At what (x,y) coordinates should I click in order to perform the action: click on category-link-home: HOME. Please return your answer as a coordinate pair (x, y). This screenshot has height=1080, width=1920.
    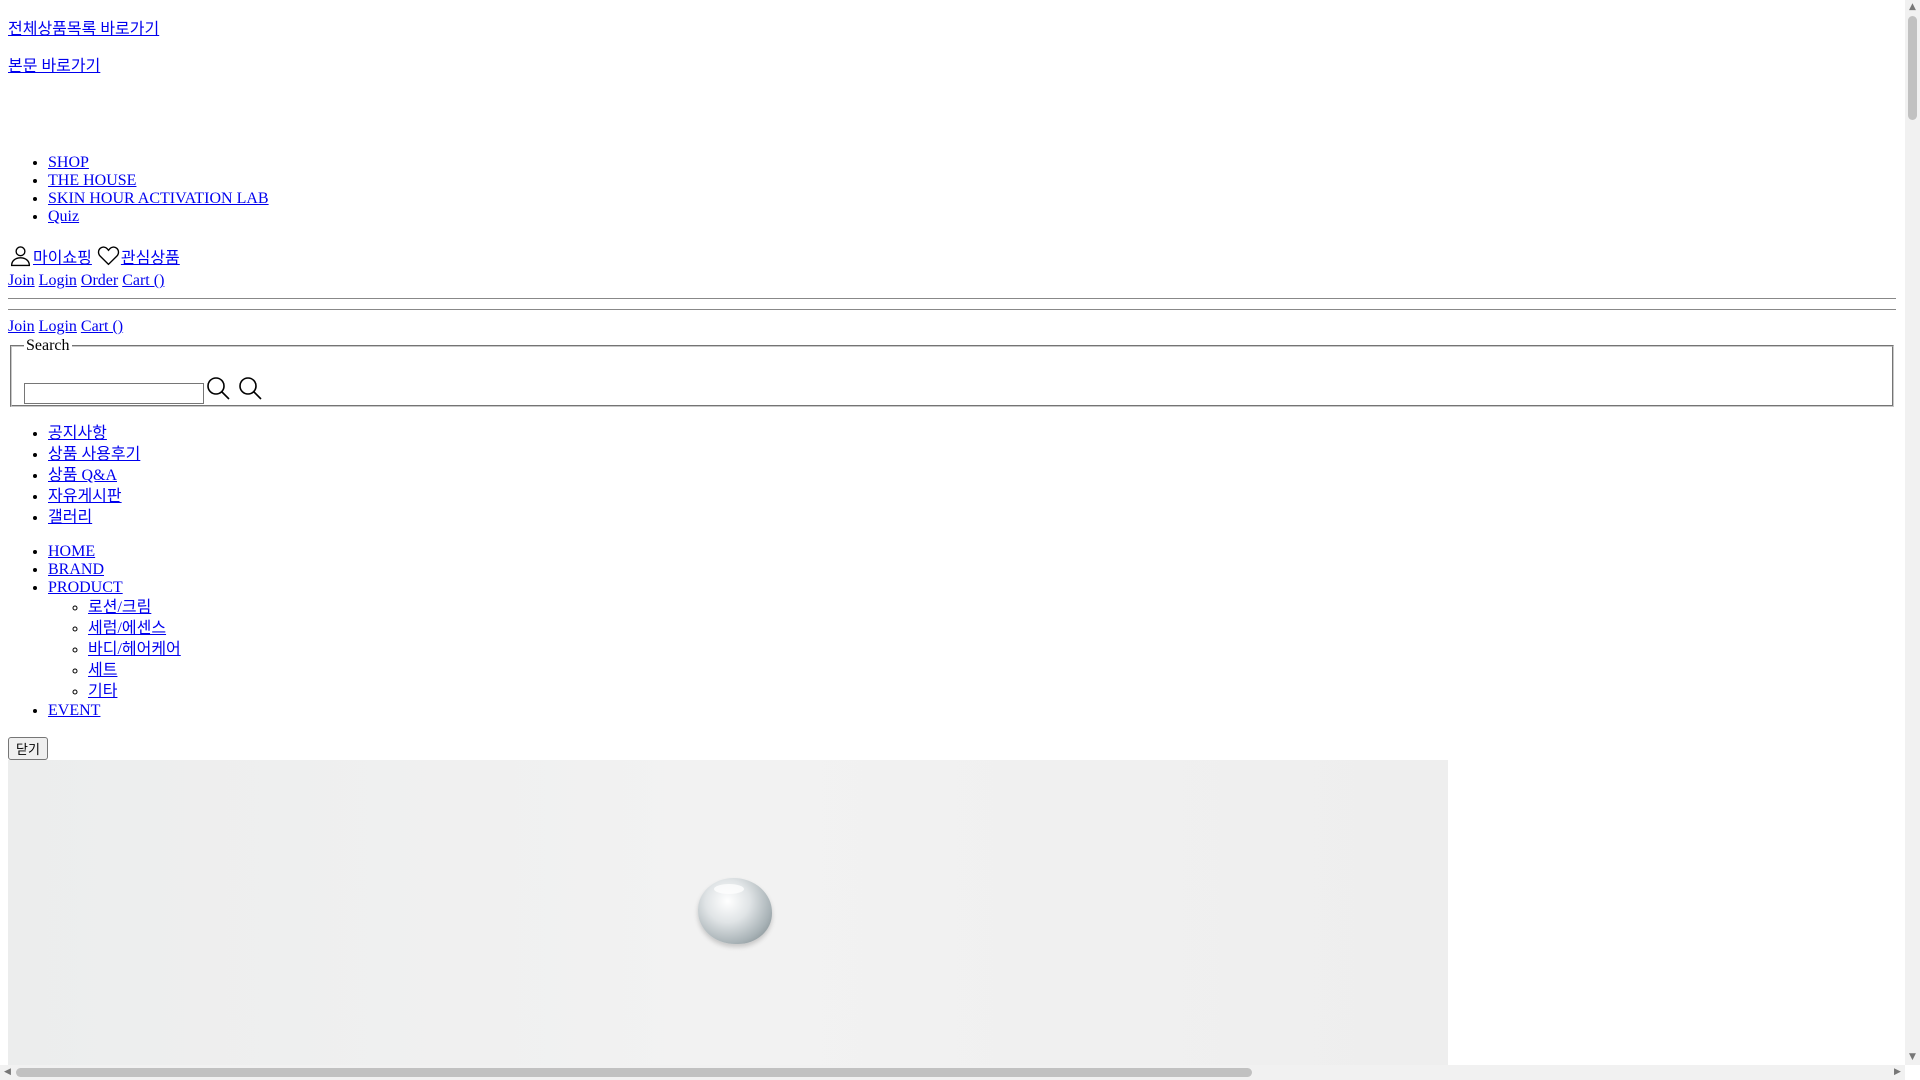
    Looking at the image, I should click on (71, 551).